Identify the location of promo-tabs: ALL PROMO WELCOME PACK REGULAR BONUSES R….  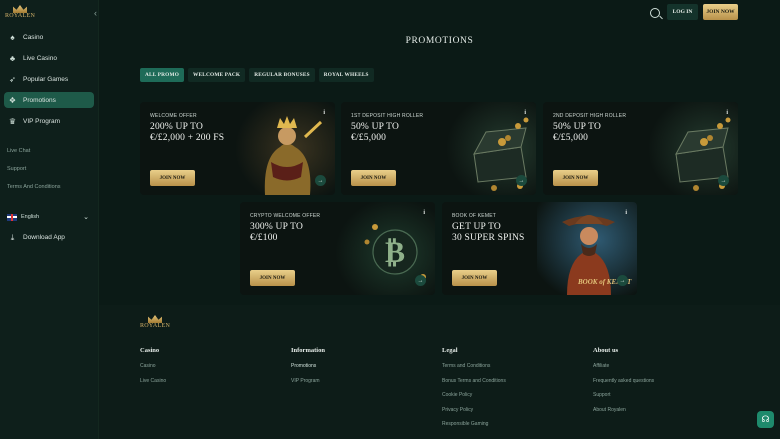
(257, 75).